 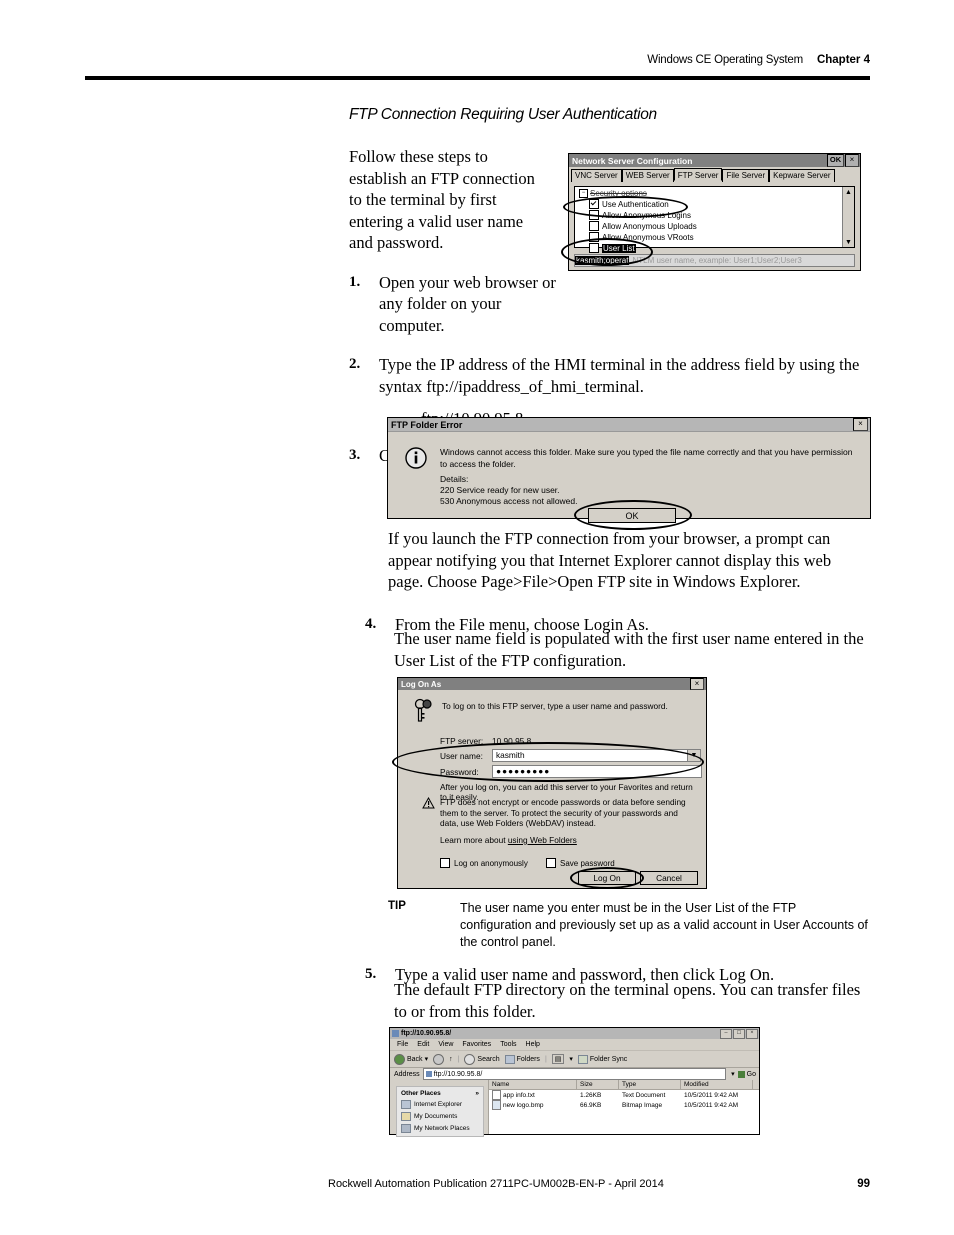 What do you see at coordinates (848, 192) in the screenshot?
I see `scroll-up-icon: ▲` at bounding box center [848, 192].